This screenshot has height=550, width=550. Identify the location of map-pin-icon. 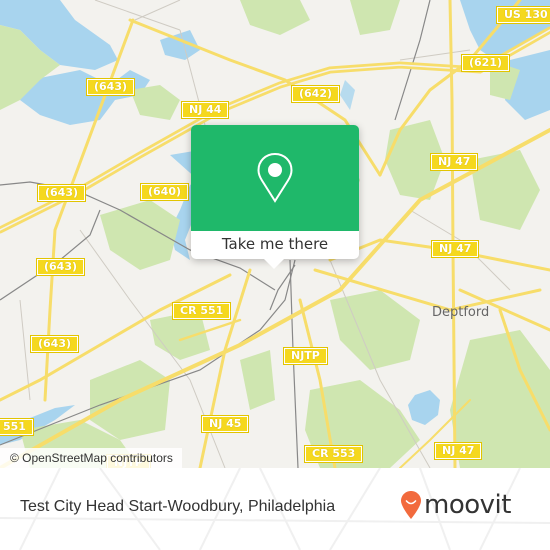
(275, 177).